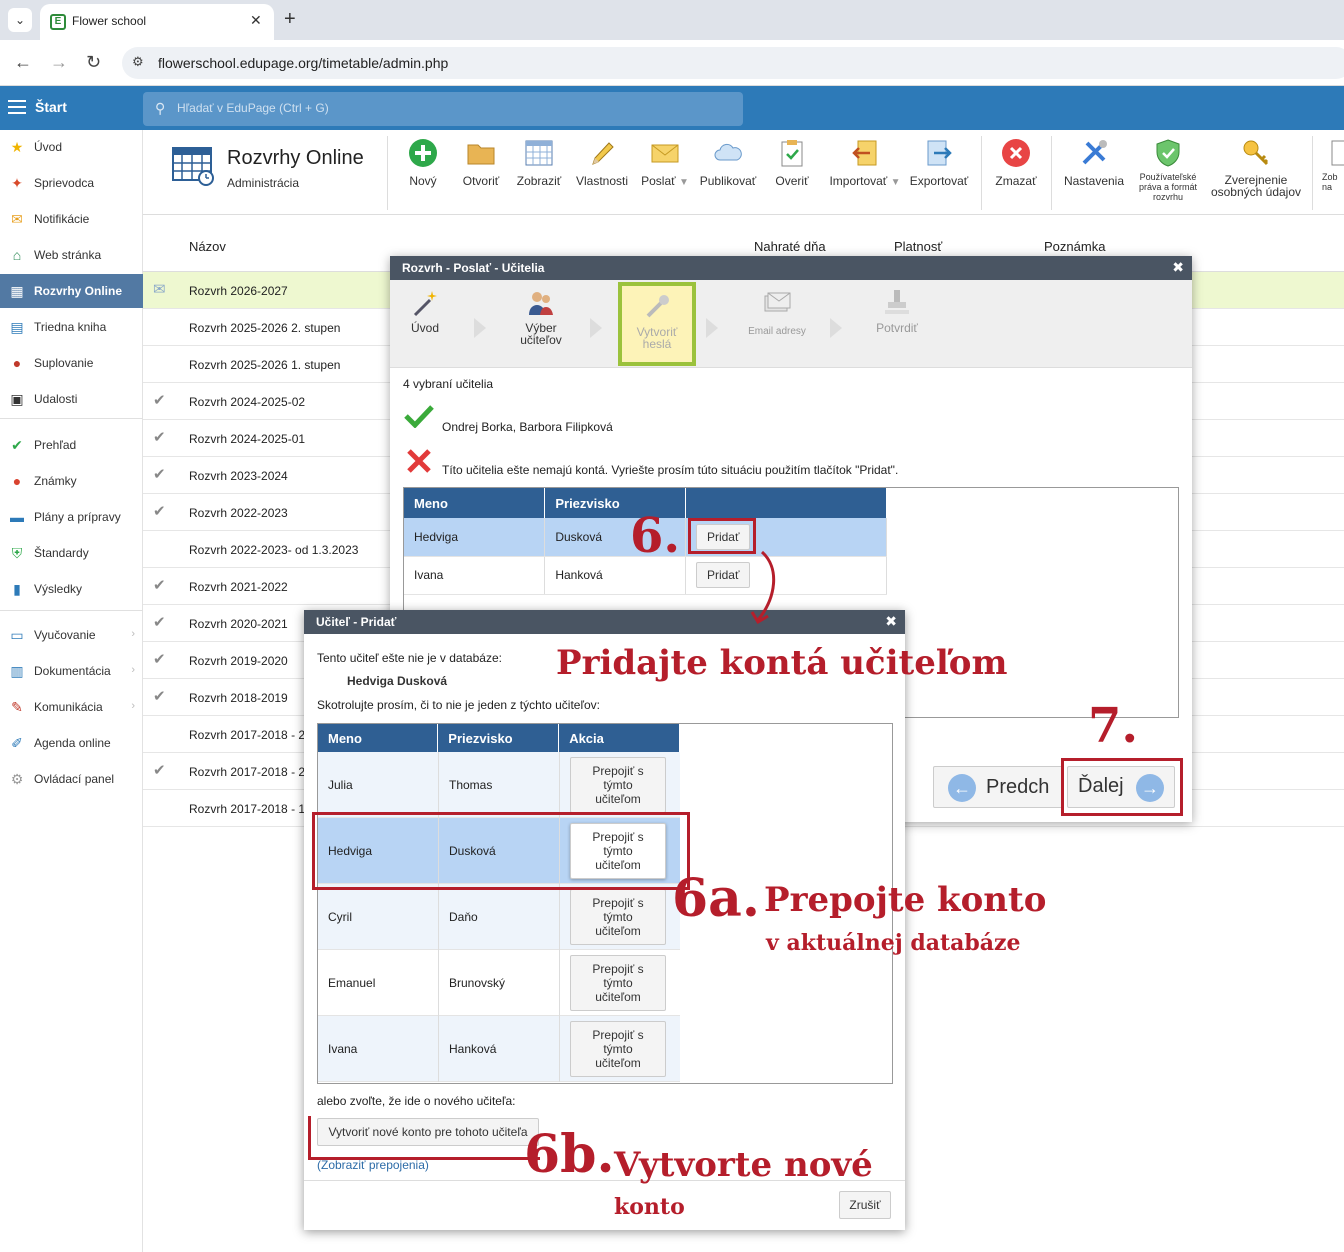  Describe the element at coordinates (792, 163) in the screenshot. I see `verify-button: Overiť` at that location.